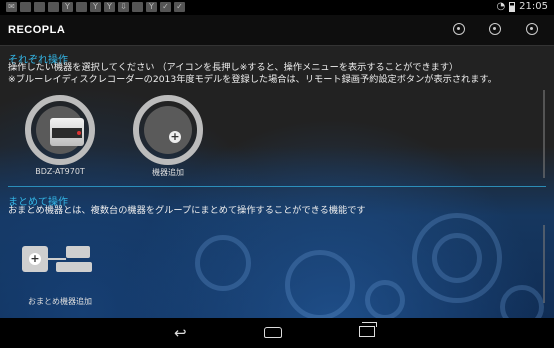 The width and height of the screenshot is (554, 348). I want to click on navigation-bar: ↩, so click(277, 333).